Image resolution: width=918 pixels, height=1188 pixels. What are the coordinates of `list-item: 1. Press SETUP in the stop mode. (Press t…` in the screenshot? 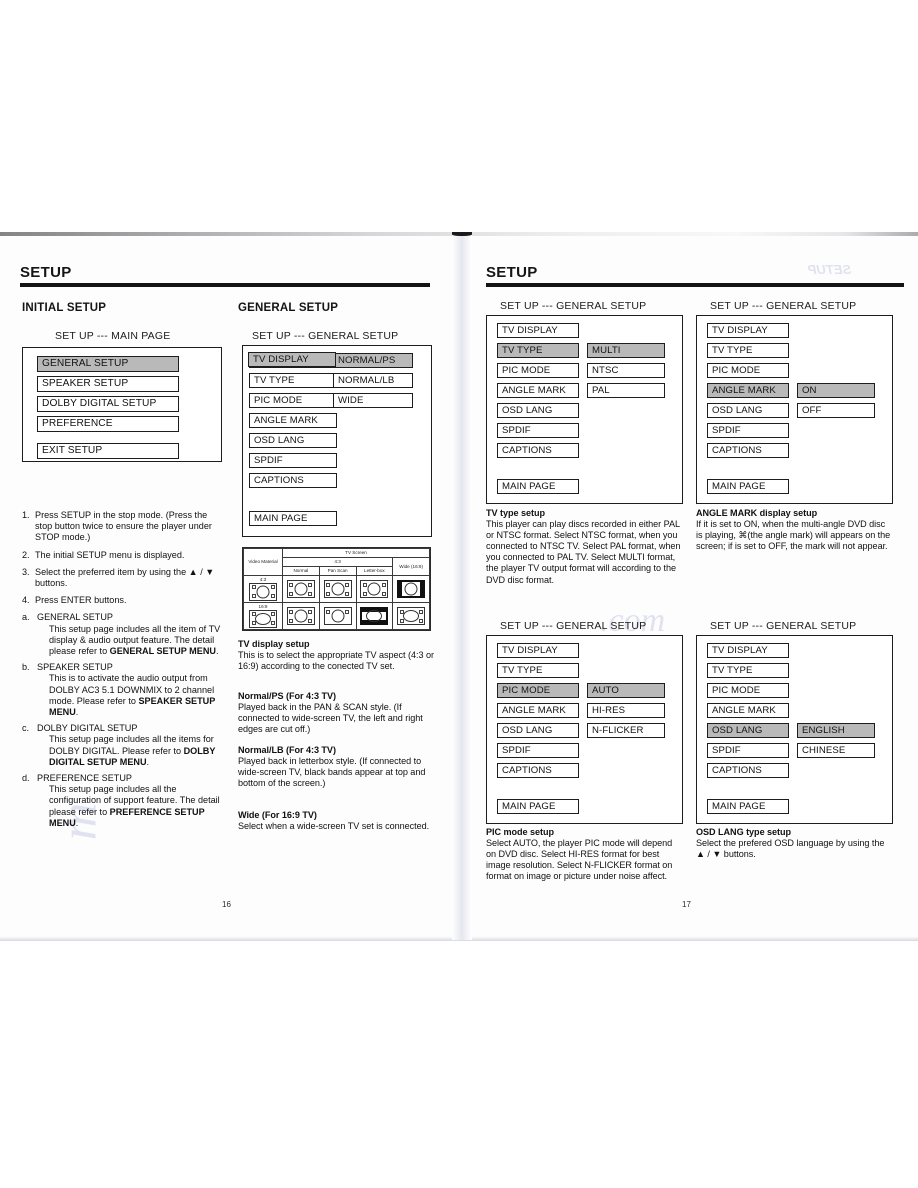 It's located at (117, 526).